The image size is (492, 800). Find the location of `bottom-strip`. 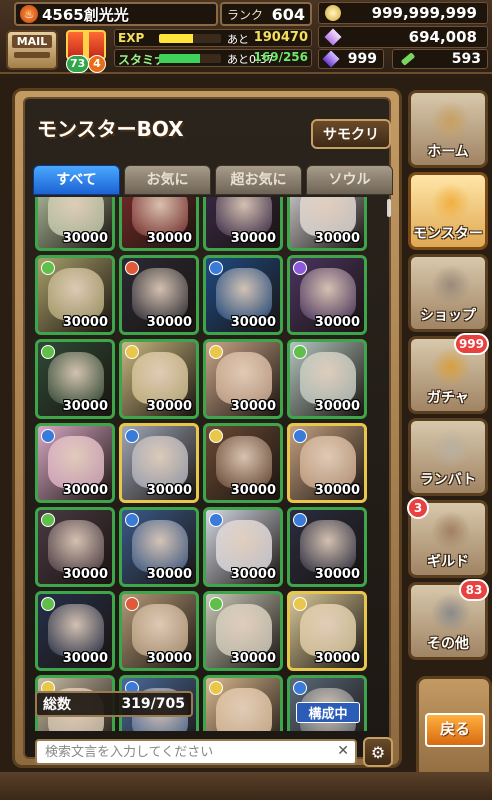

bottom-strip is located at coordinates (246, 786).